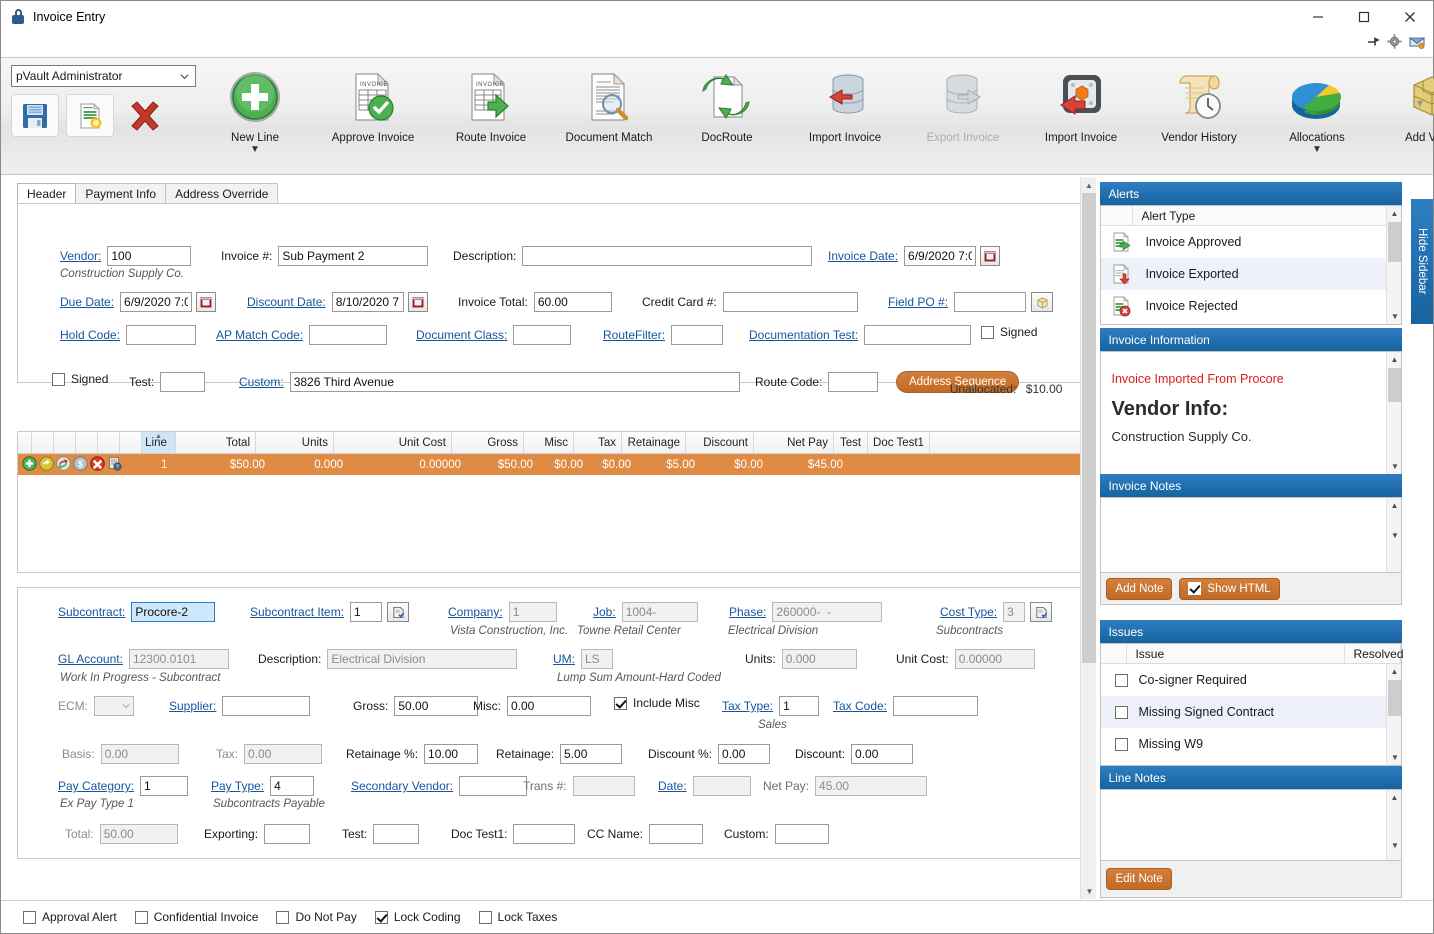 Image resolution: width=1434 pixels, height=934 pixels. What do you see at coordinates (485, 917) in the screenshot?
I see `lock-taxes-checkbox` at bounding box center [485, 917].